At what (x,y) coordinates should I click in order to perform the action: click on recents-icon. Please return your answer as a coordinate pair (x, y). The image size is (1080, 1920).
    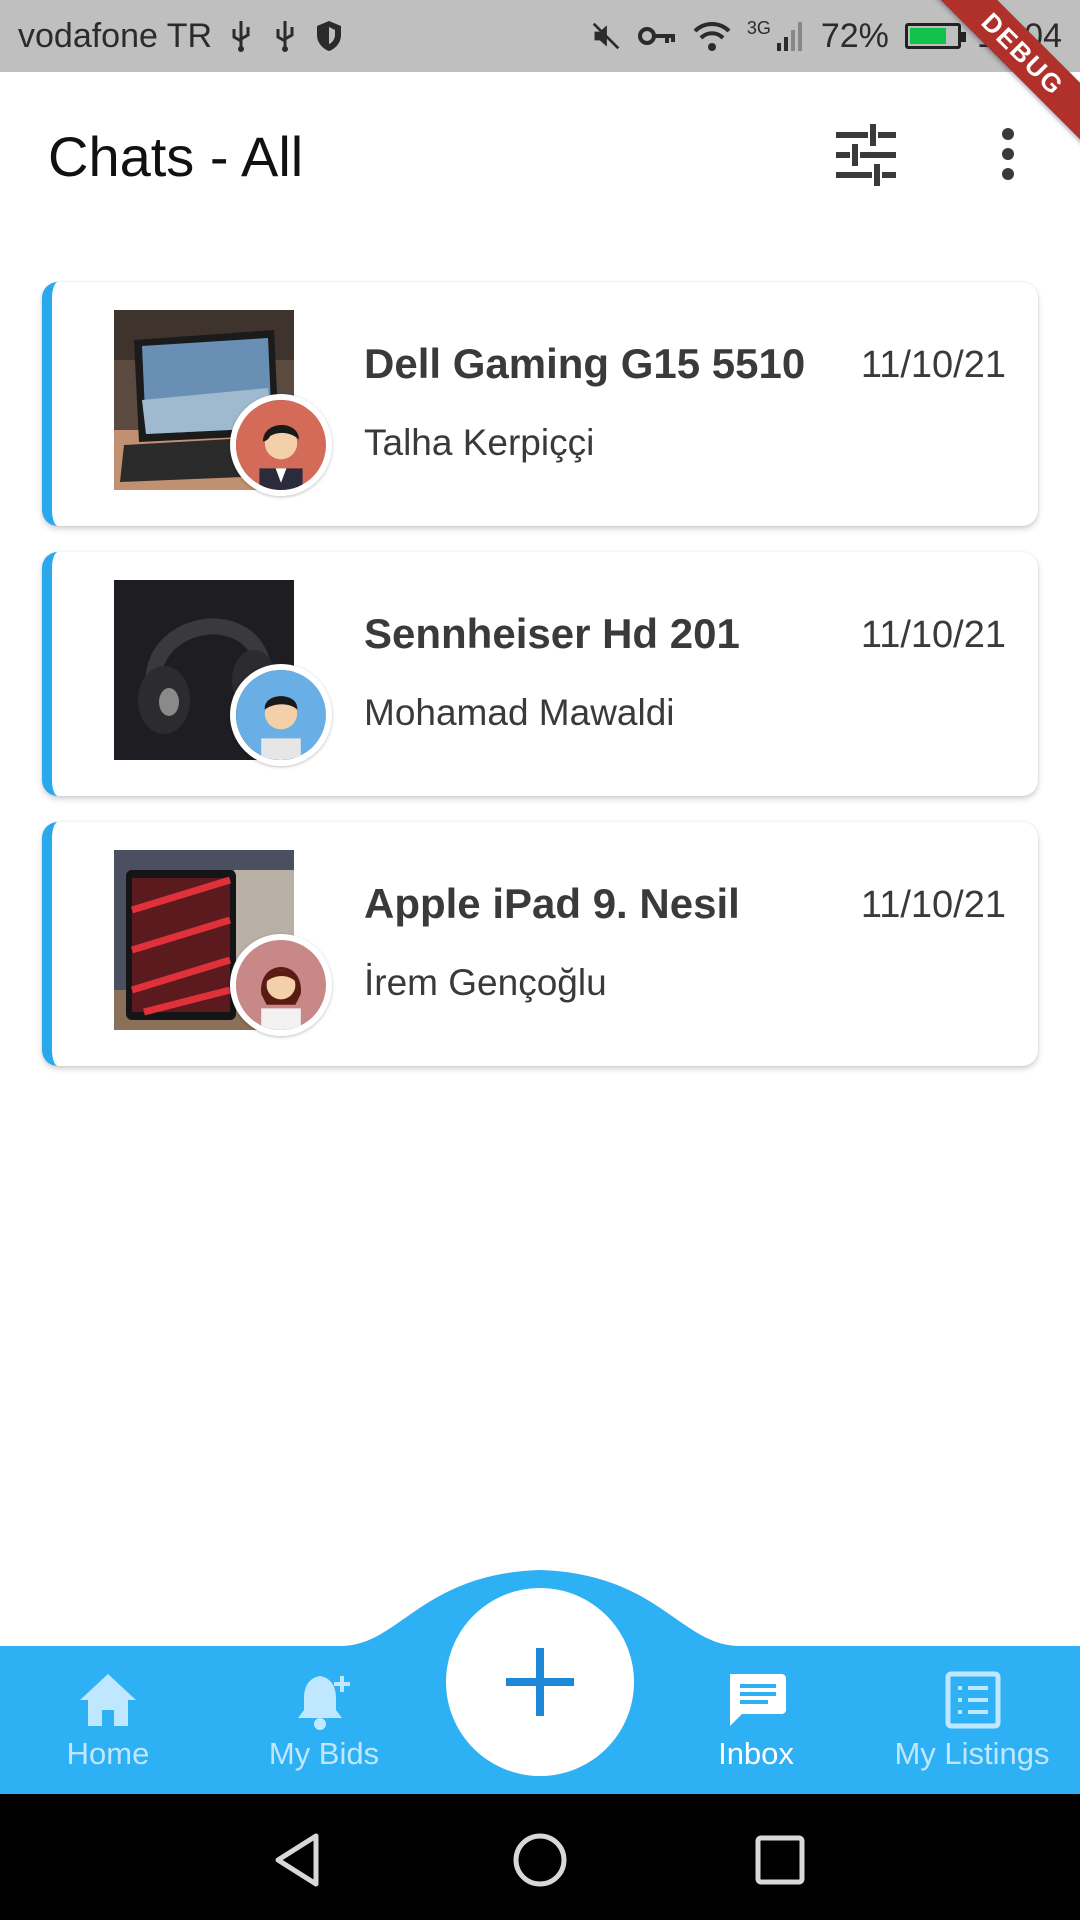
    Looking at the image, I should click on (780, 1860).